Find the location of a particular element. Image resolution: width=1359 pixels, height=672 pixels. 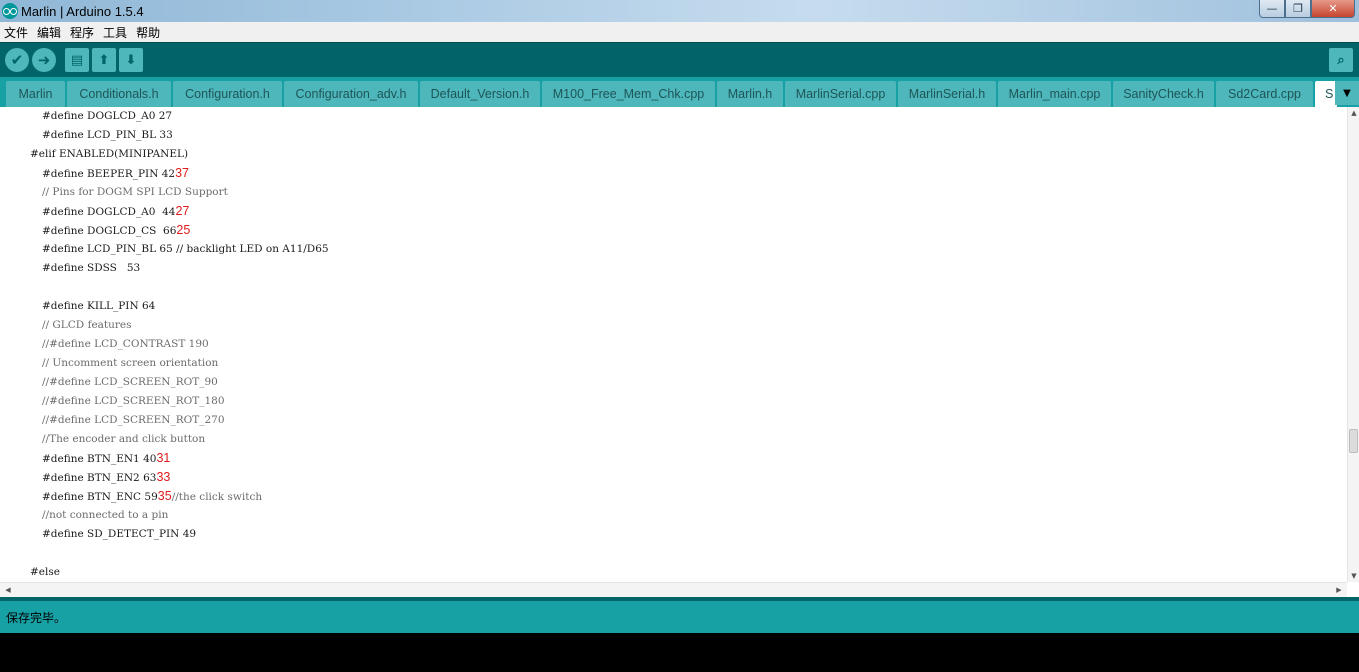

code-text: //#define LCD_SCREEN_ROT_90 is located at coordinates (130, 382).